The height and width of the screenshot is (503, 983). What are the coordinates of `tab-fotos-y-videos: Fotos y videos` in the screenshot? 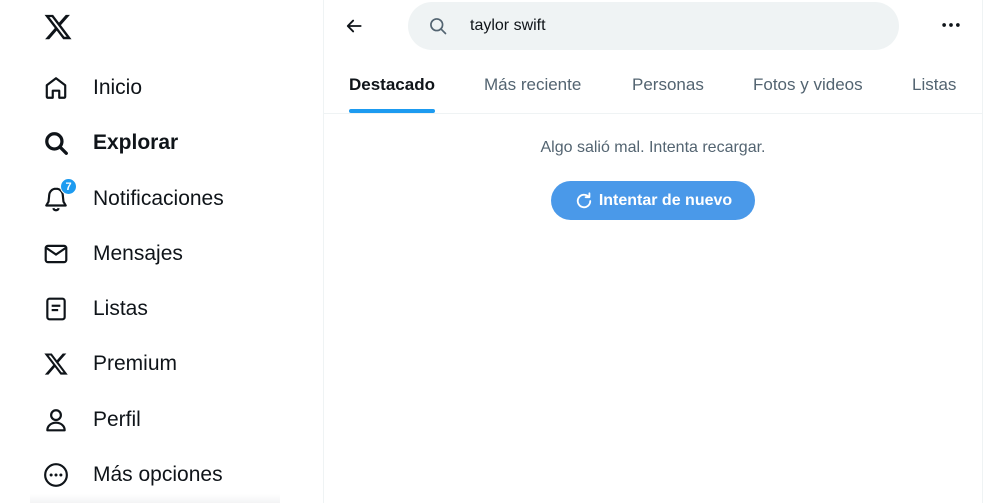 It's located at (808, 85).